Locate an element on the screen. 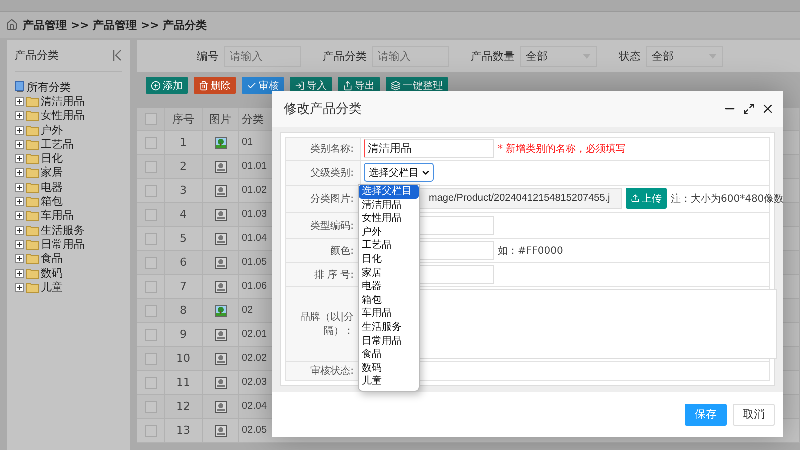  close-icon is located at coordinates (768, 109).